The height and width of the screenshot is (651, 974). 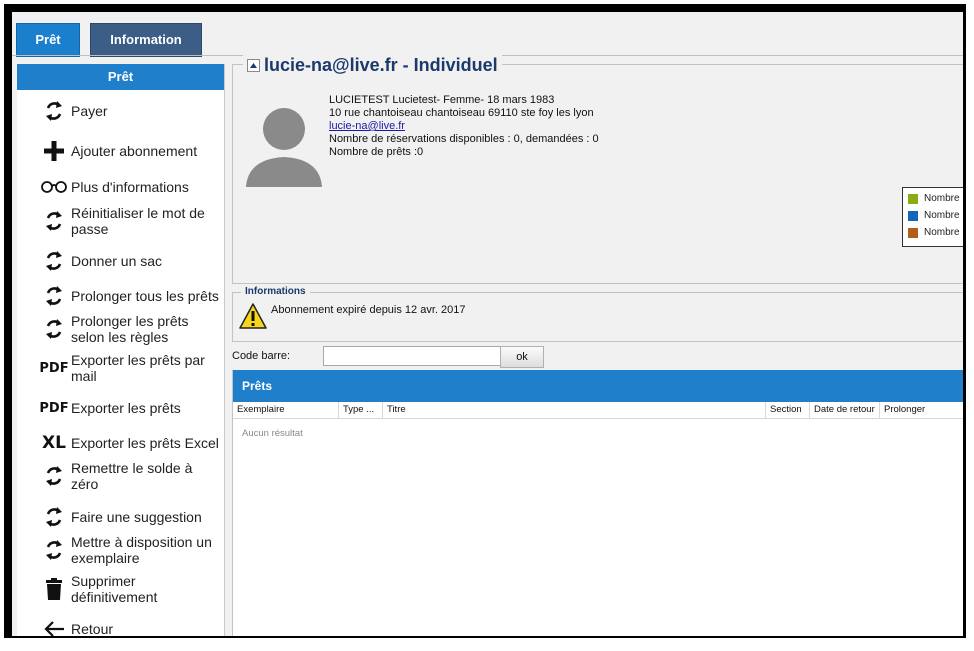 What do you see at coordinates (788, 410) in the screenshot?
I see `column-section: Section` at bounding box center [788, 410].